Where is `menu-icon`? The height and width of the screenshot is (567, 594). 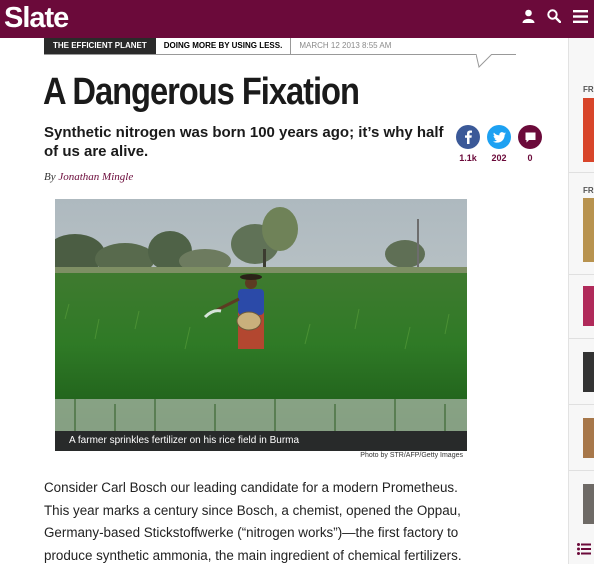
menu-icon is located at coordinates (580, 16).